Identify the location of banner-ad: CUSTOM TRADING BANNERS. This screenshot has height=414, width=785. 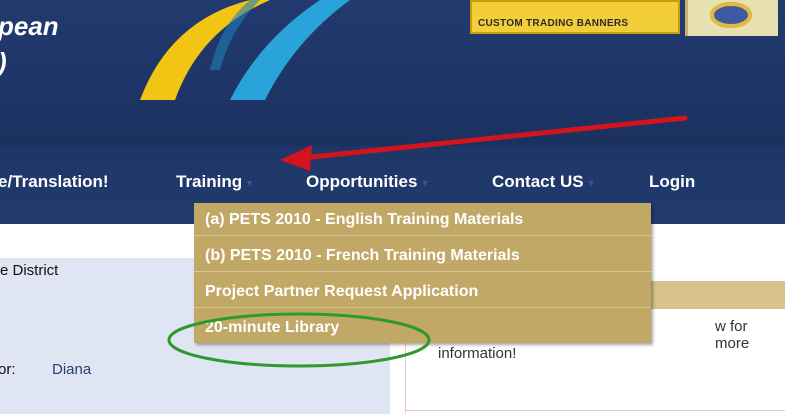
(575, 17).